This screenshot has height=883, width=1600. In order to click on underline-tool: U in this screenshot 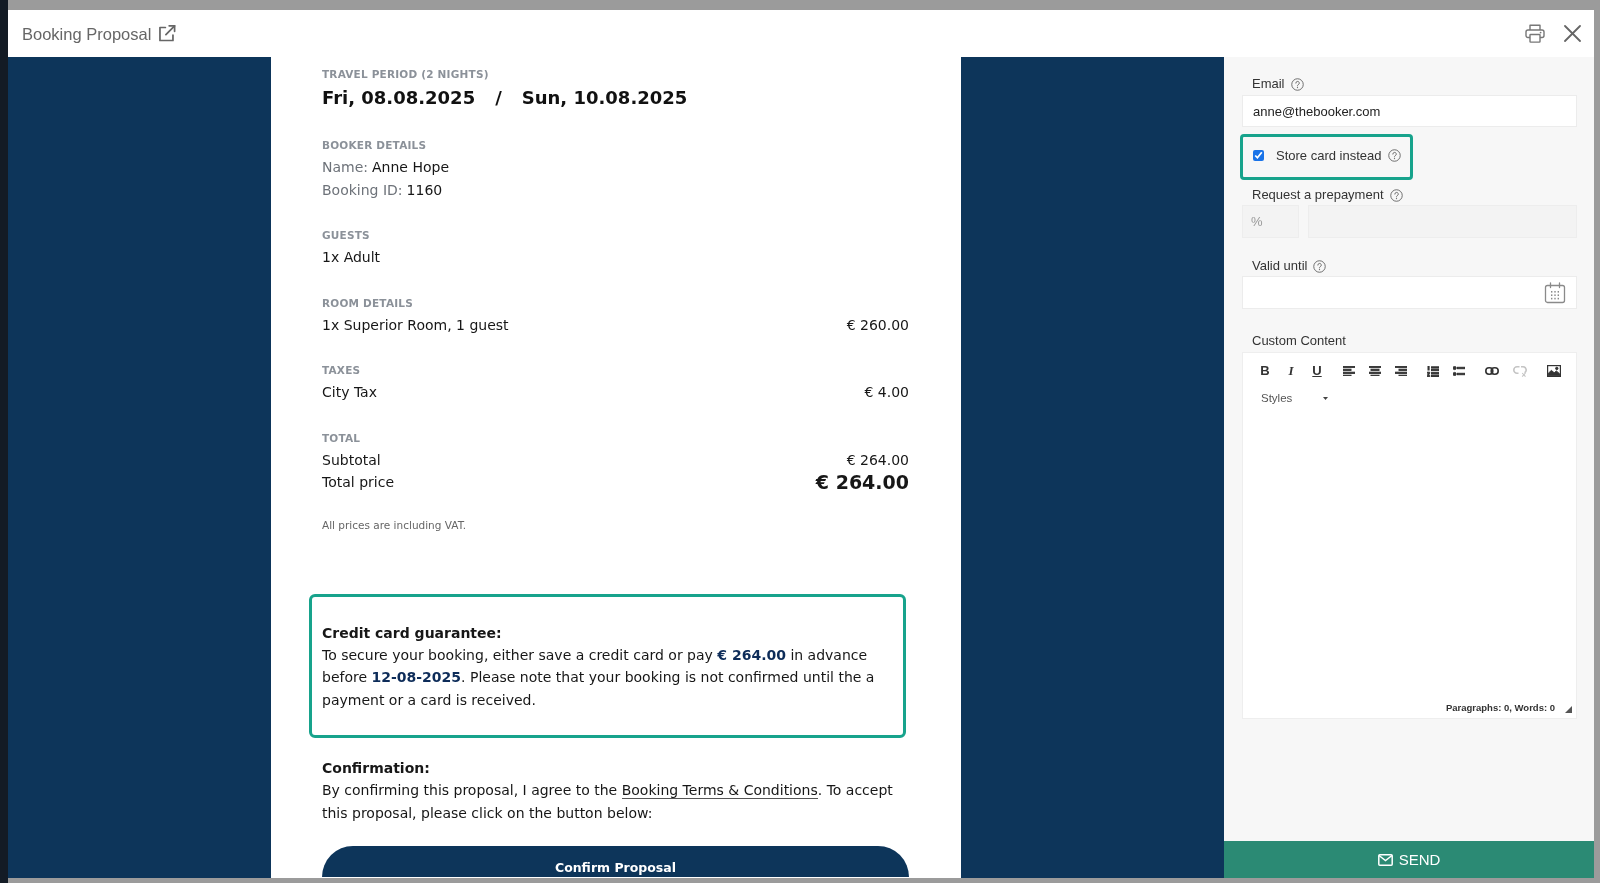, I will do `click(1317, 371)`.